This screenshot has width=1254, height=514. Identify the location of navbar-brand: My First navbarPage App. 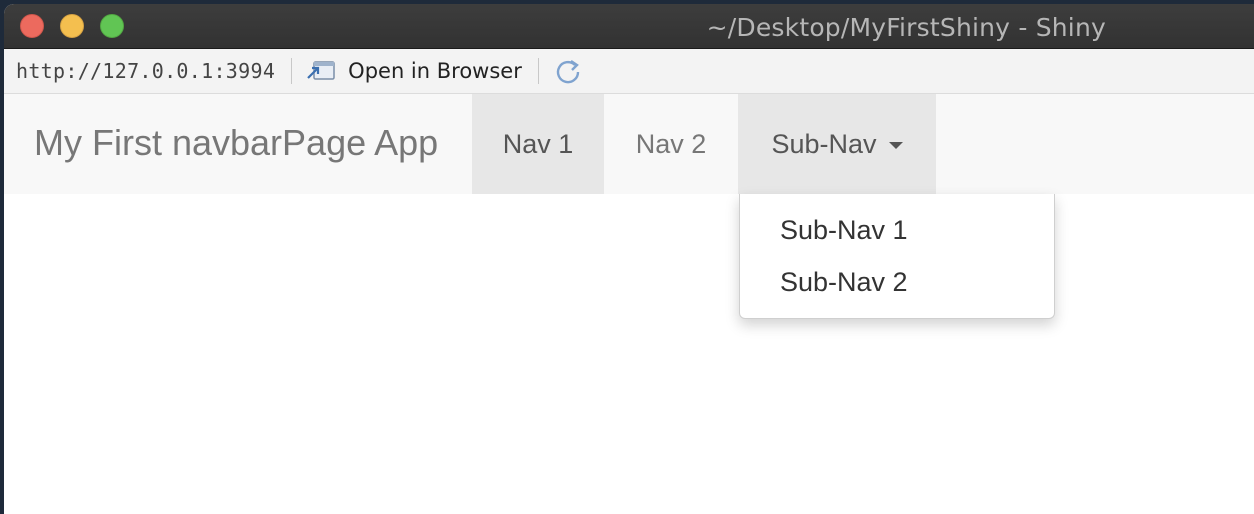
(236, 143).